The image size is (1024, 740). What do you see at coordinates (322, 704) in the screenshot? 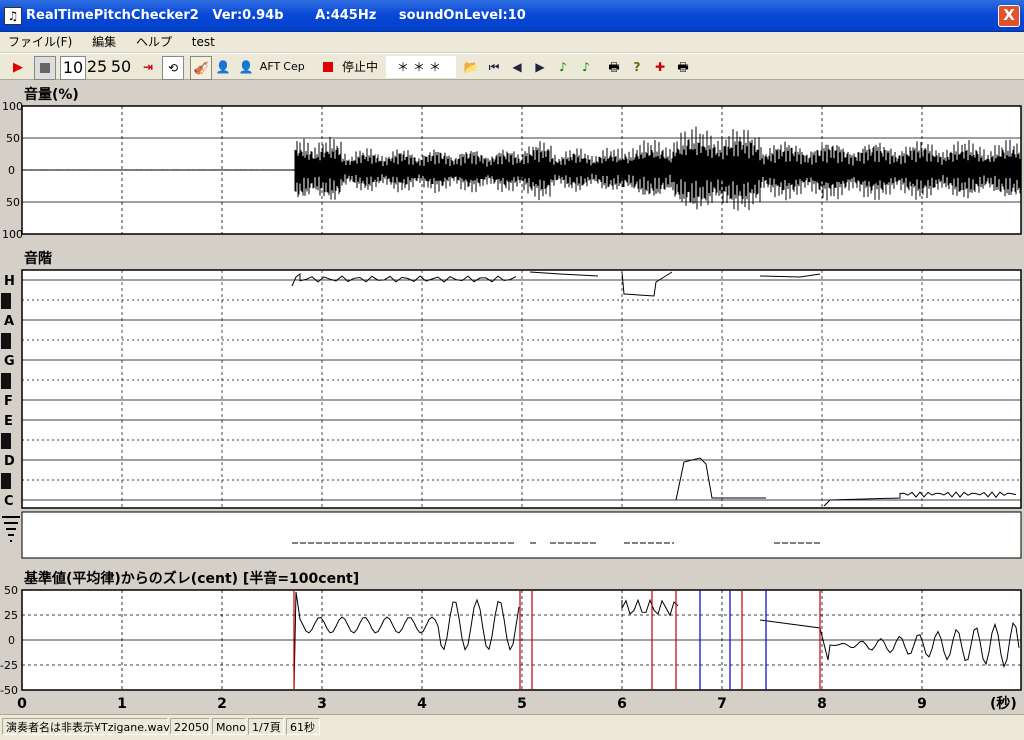
I see `time-tick-3: 3` at bounding box center [322, 704].